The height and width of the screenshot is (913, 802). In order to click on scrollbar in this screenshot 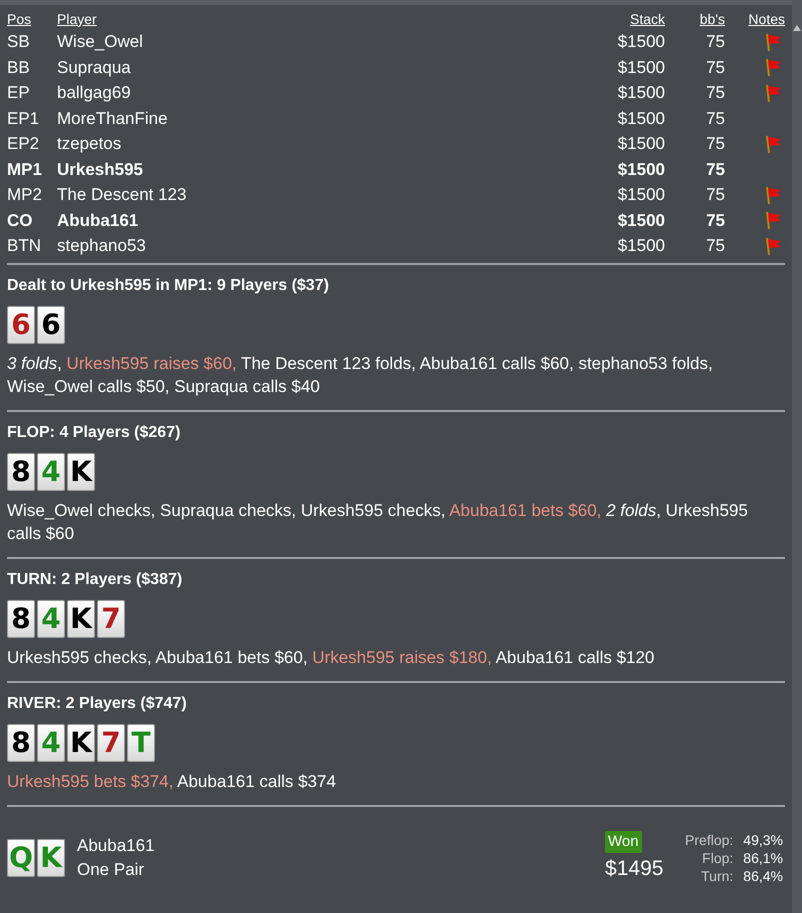, I will do `click(797, 456)`.